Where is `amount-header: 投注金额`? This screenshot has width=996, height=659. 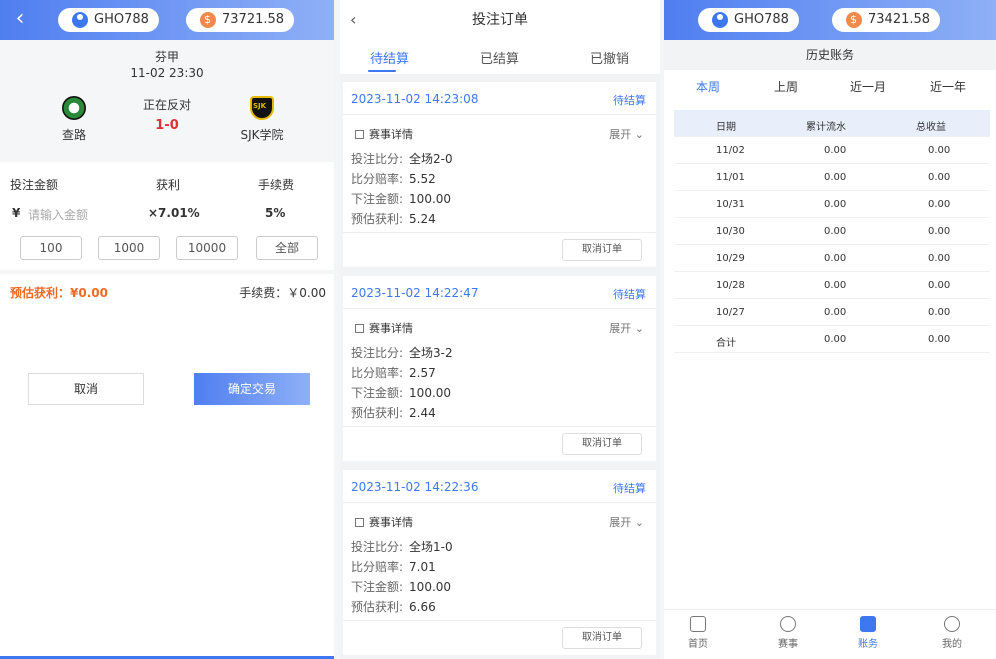 amount-header: 投注金额 is located at coordinates (34, 185).